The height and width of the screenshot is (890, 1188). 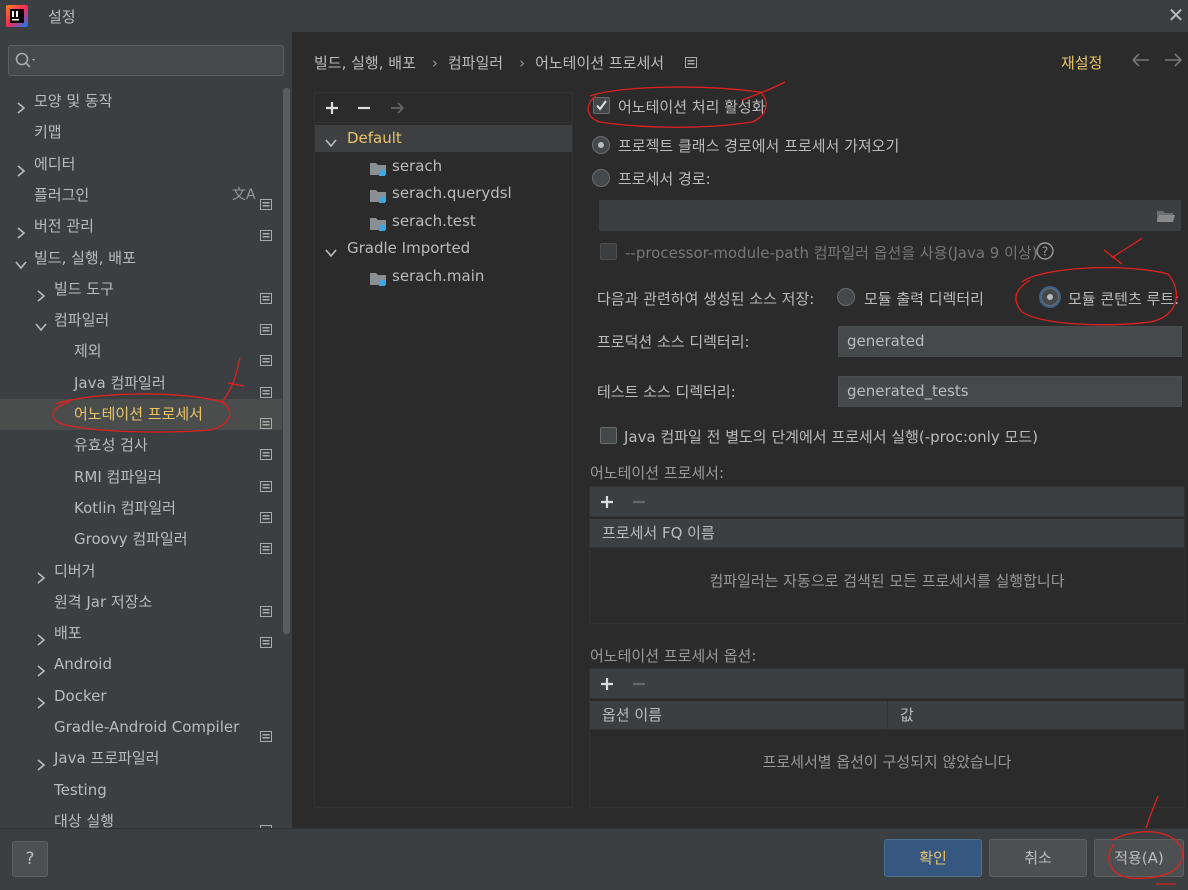 I want to click on sidebar-item-label: Groovy 컴파일러, so click(x=131, y=539).